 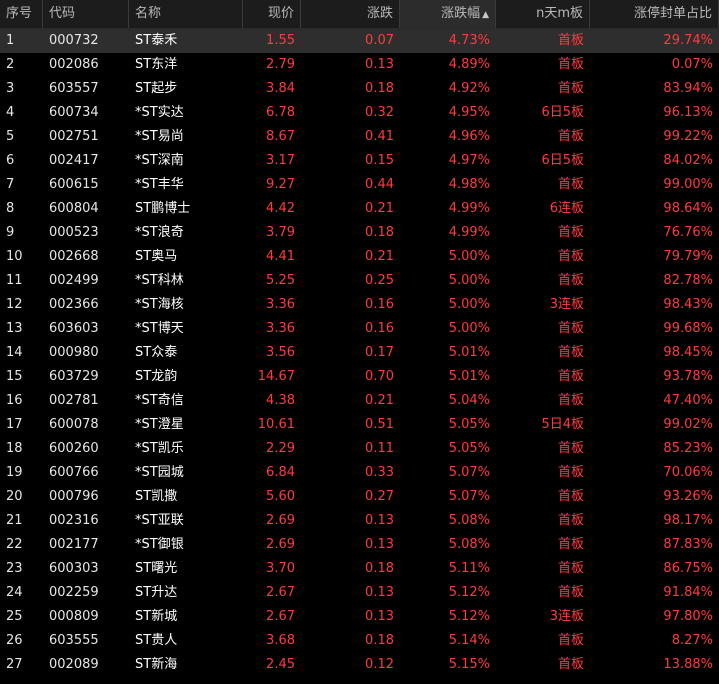 What do you see at coordinates (159, 232) in the screenshot?
I see `cell-name: *ST浪奇` at bounding box center [159, 232].